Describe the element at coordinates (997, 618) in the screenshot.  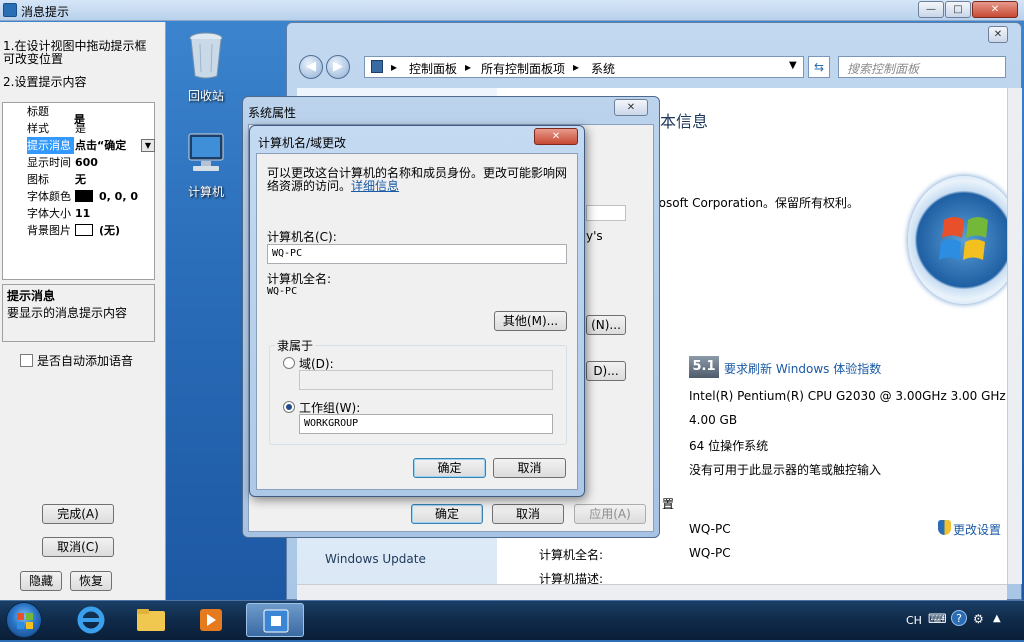
I see `chevron-up-icon: ▲` at that location.